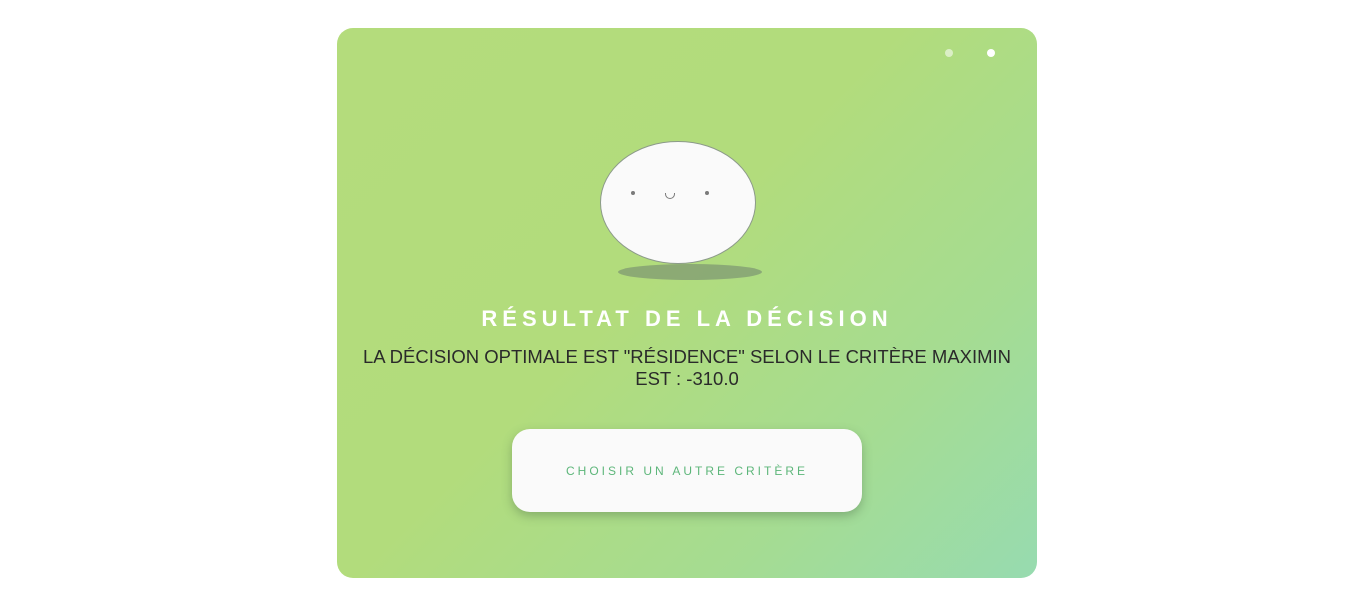 The image size is (1355, 589). What do you see at coordinates (633, 193) in the screenshot?
I see `mascot-left-eye` at bounding box center [633, 193].